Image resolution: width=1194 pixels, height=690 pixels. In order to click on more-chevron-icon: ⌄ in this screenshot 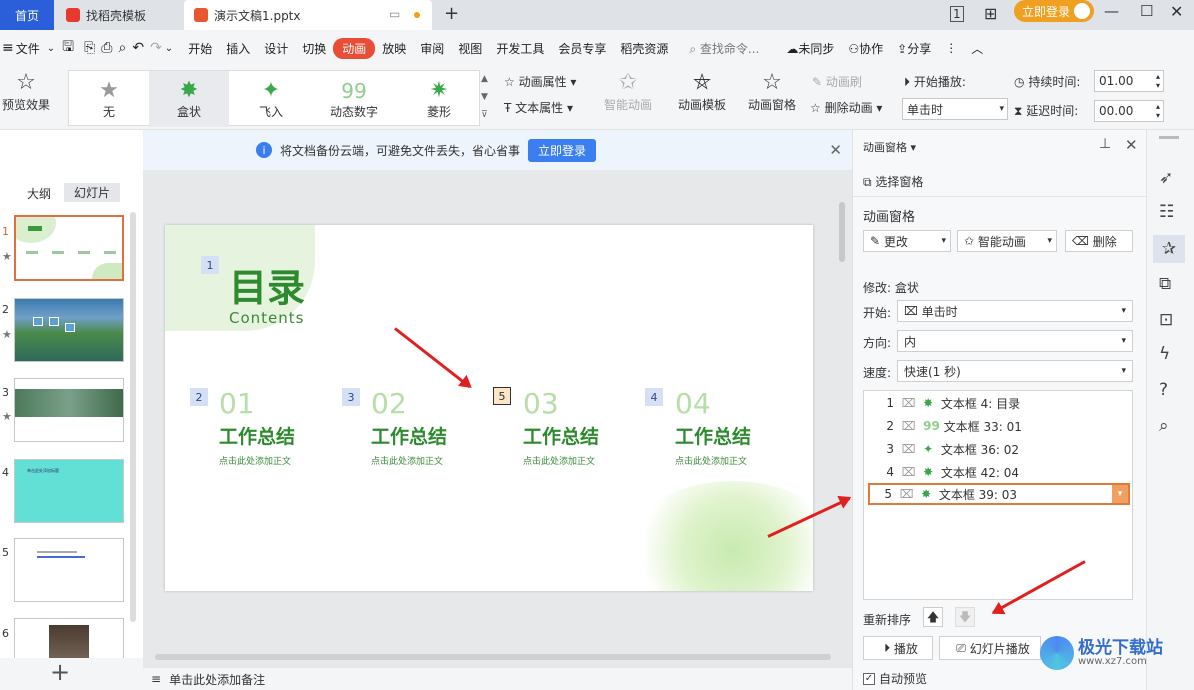, I will do `click(173, 48)`.